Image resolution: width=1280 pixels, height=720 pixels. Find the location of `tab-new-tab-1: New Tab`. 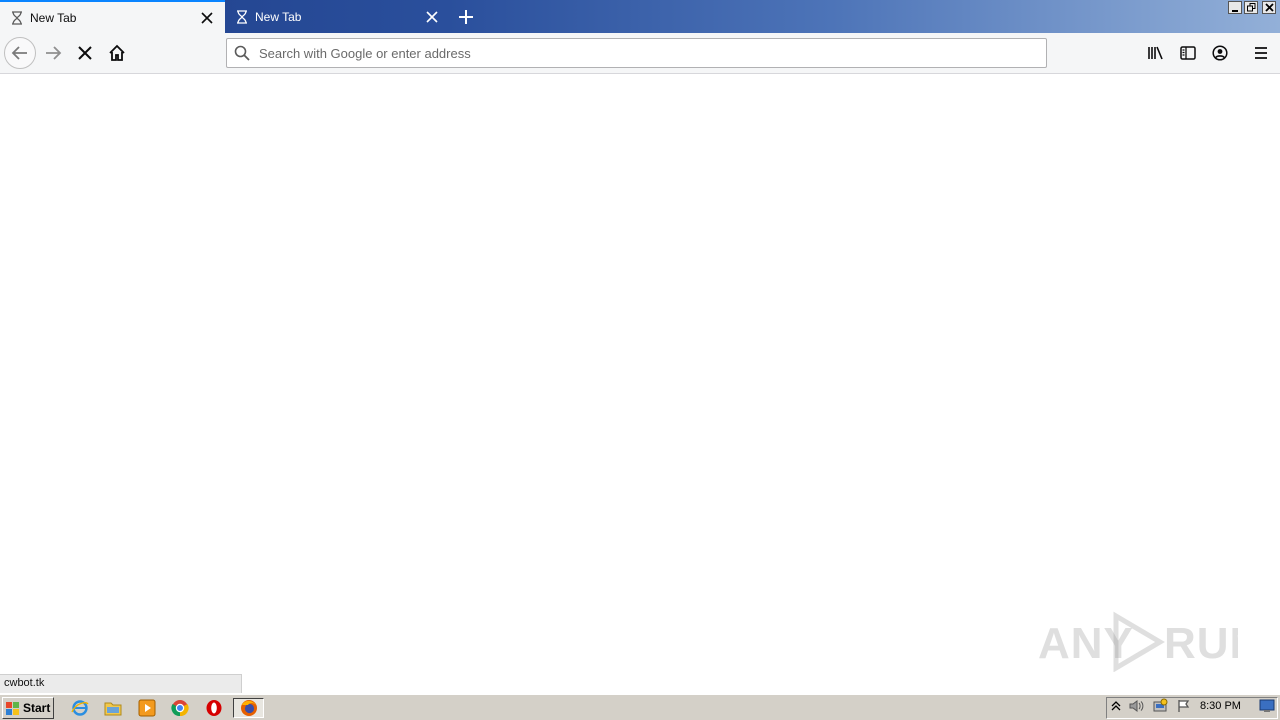

tab-new-tab-1: New Tab is located at coordinates (112, 16).